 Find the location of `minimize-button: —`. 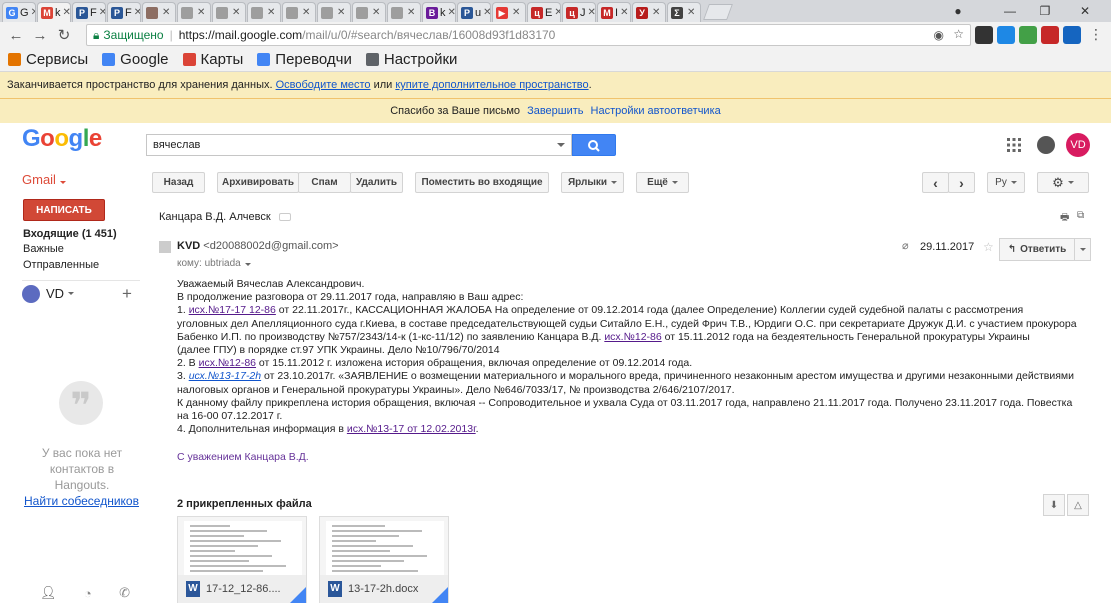

minimize-button: — is located at coordinates (1010, 11).